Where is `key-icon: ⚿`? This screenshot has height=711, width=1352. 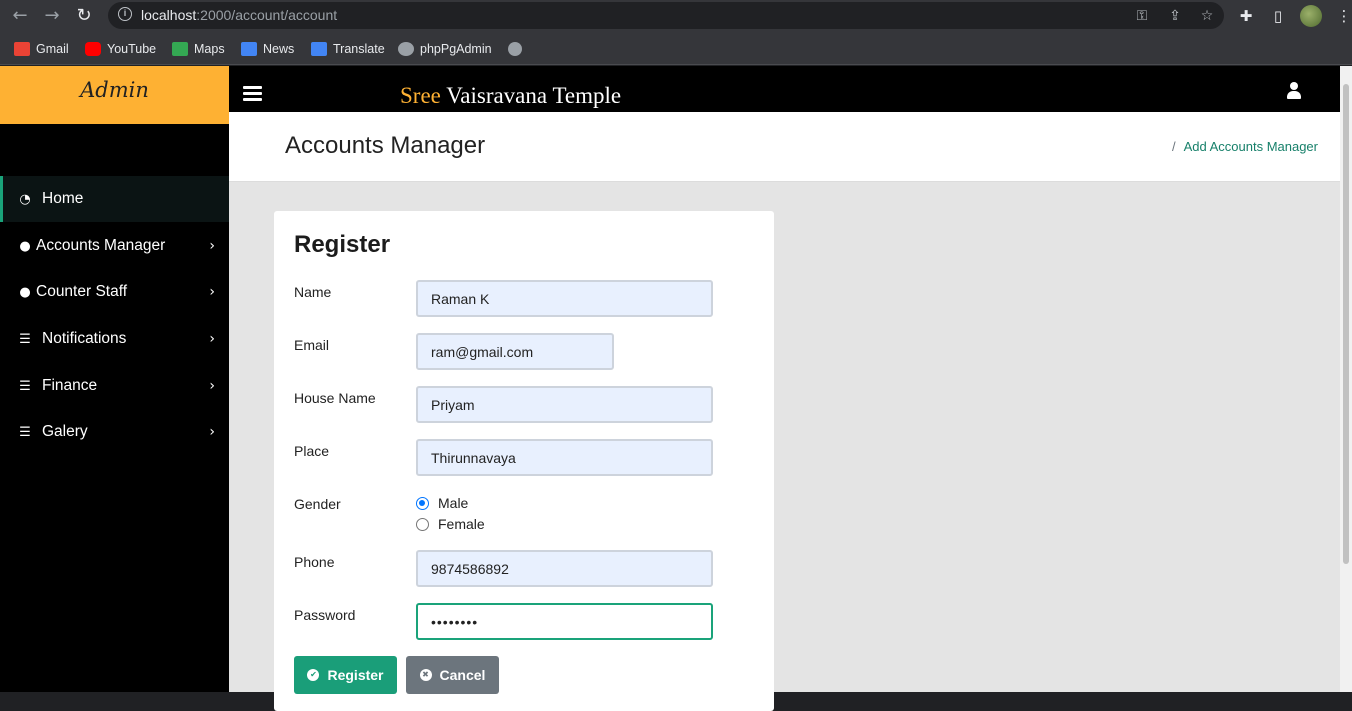 key-icon: ⚿ is located at coordinates (1142, 16).